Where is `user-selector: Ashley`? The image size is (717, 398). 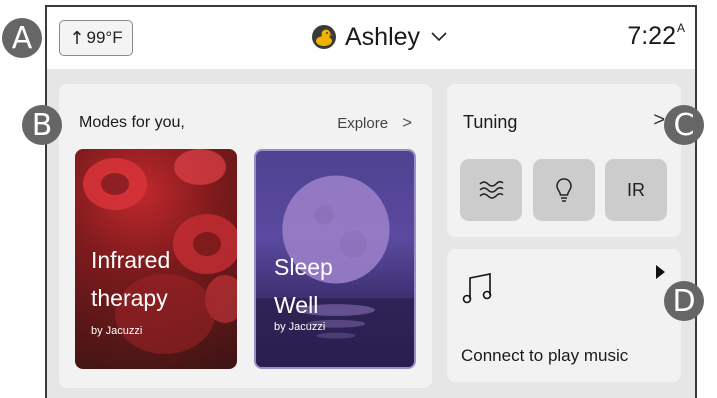 user-selector: Ashley is located at coordinates (379, 37).